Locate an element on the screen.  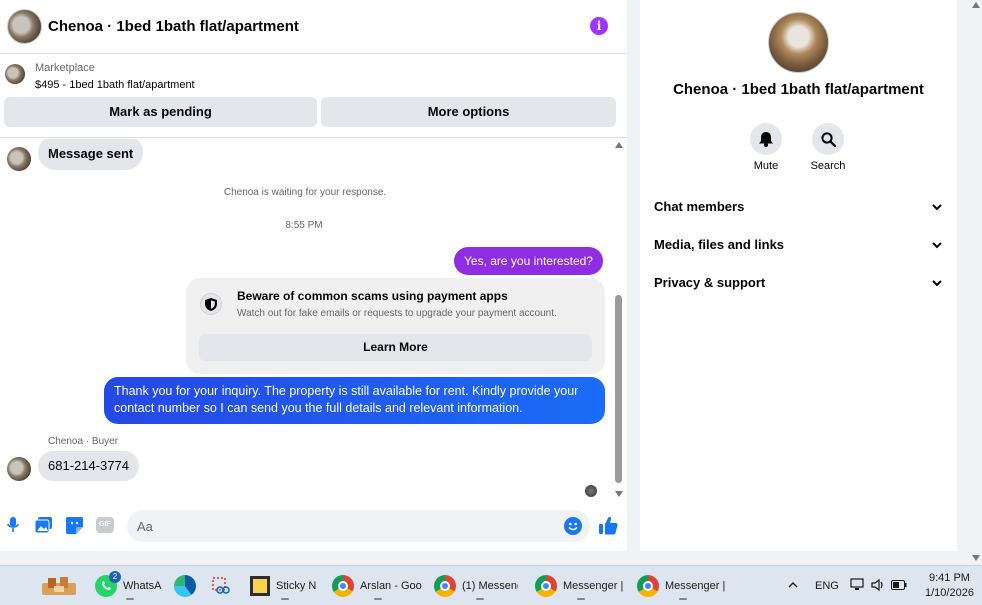
search-action: Search is located at coordinates (828, 147).